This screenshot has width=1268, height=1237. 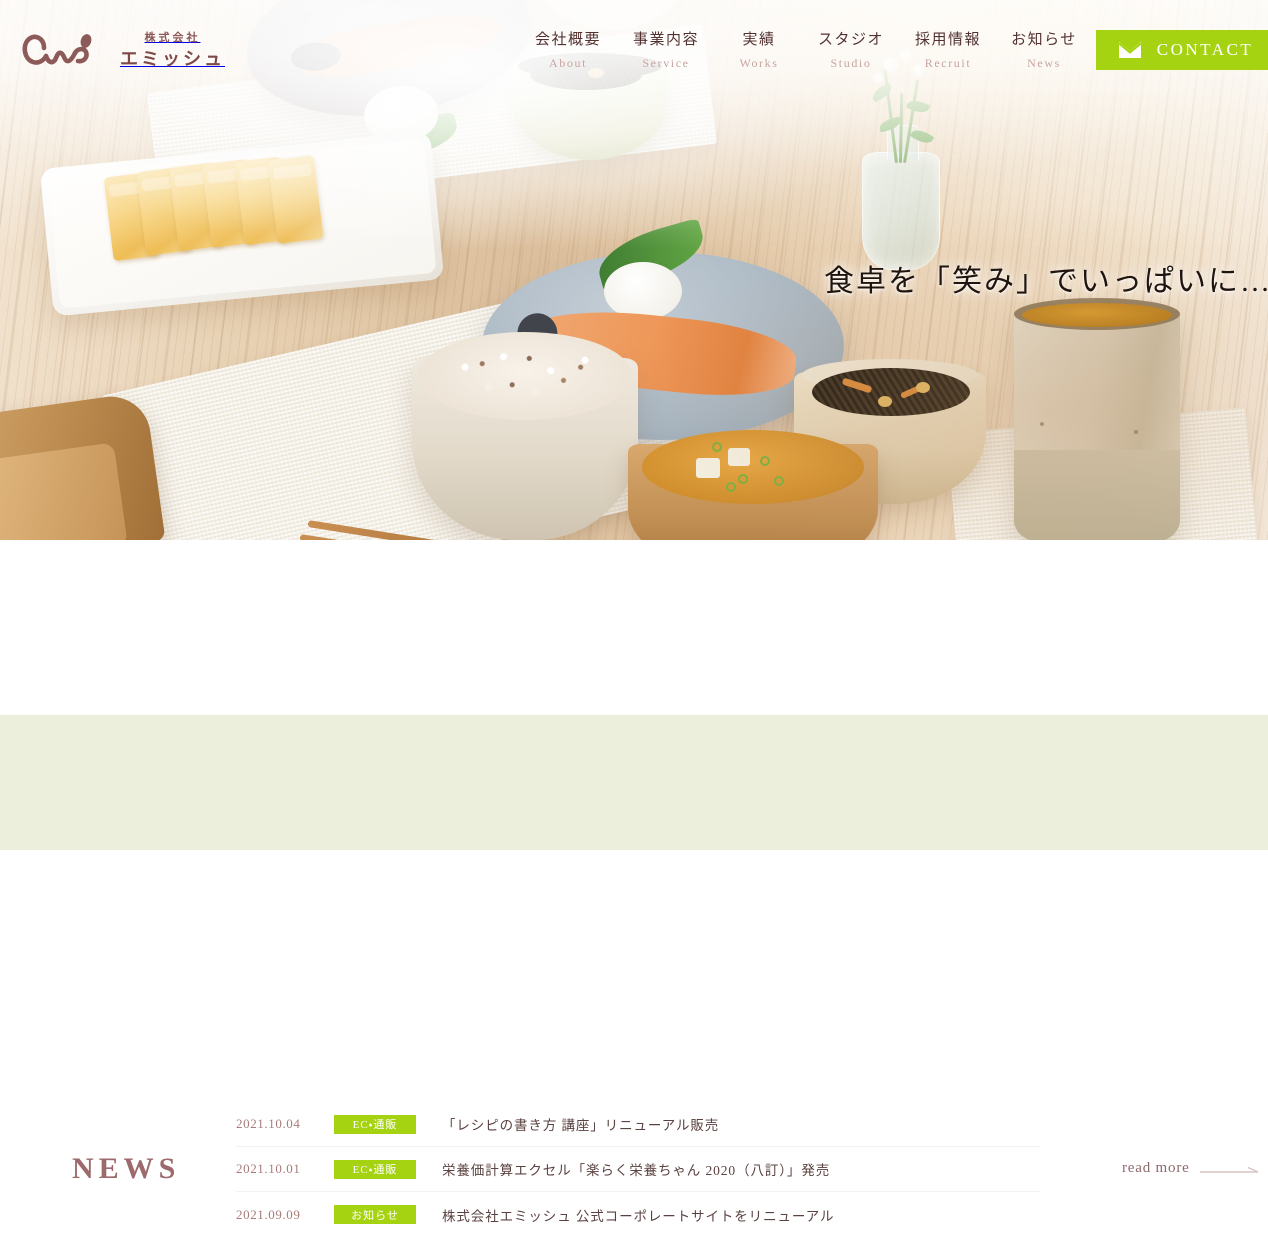 I want to click on news-title: 株式会社エミッシュ 公式コーポレートサイトをリニューアル, so click(x=638, y=1216).